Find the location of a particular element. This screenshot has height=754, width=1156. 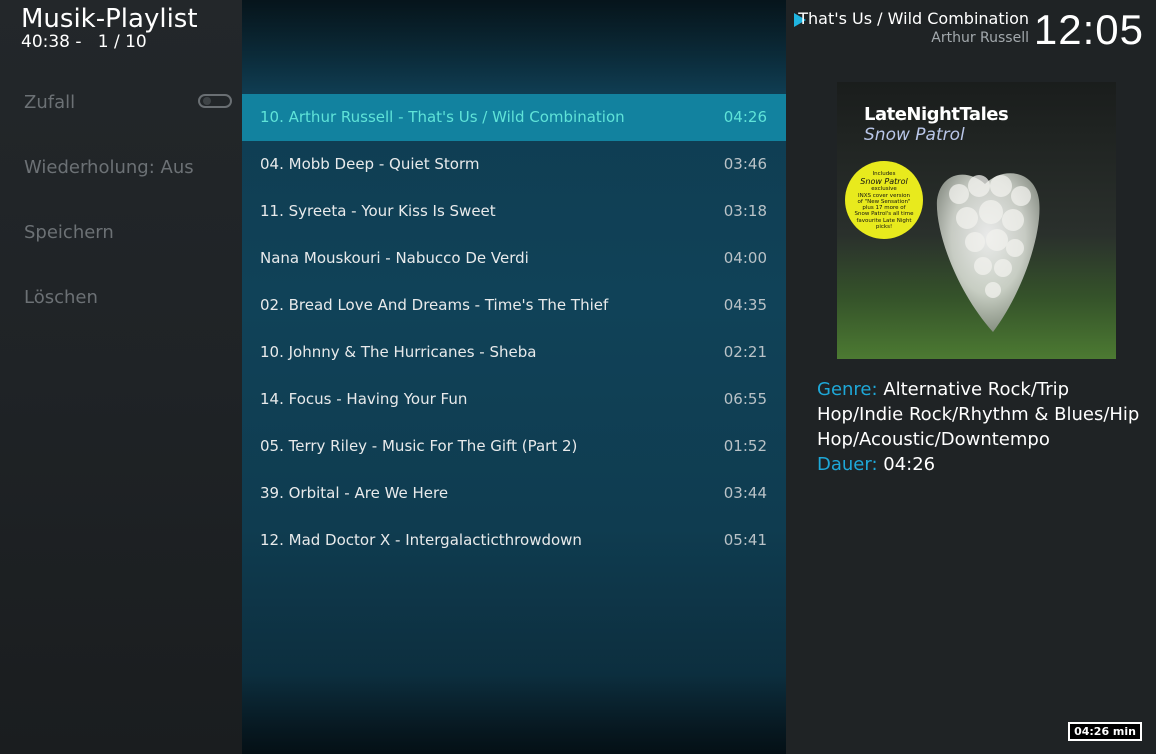

playlist-row: 14. Focus - Having Your Fun 06:55 is located at coordinates (514, 399).